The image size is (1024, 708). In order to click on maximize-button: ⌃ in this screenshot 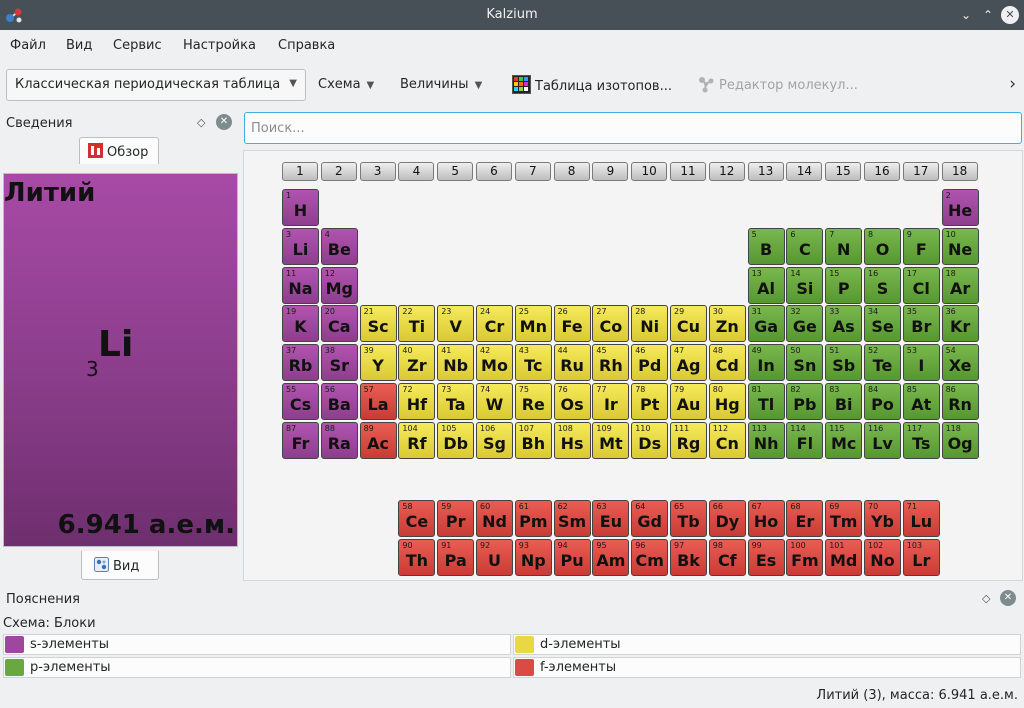, I will do `click(988, 15)`.